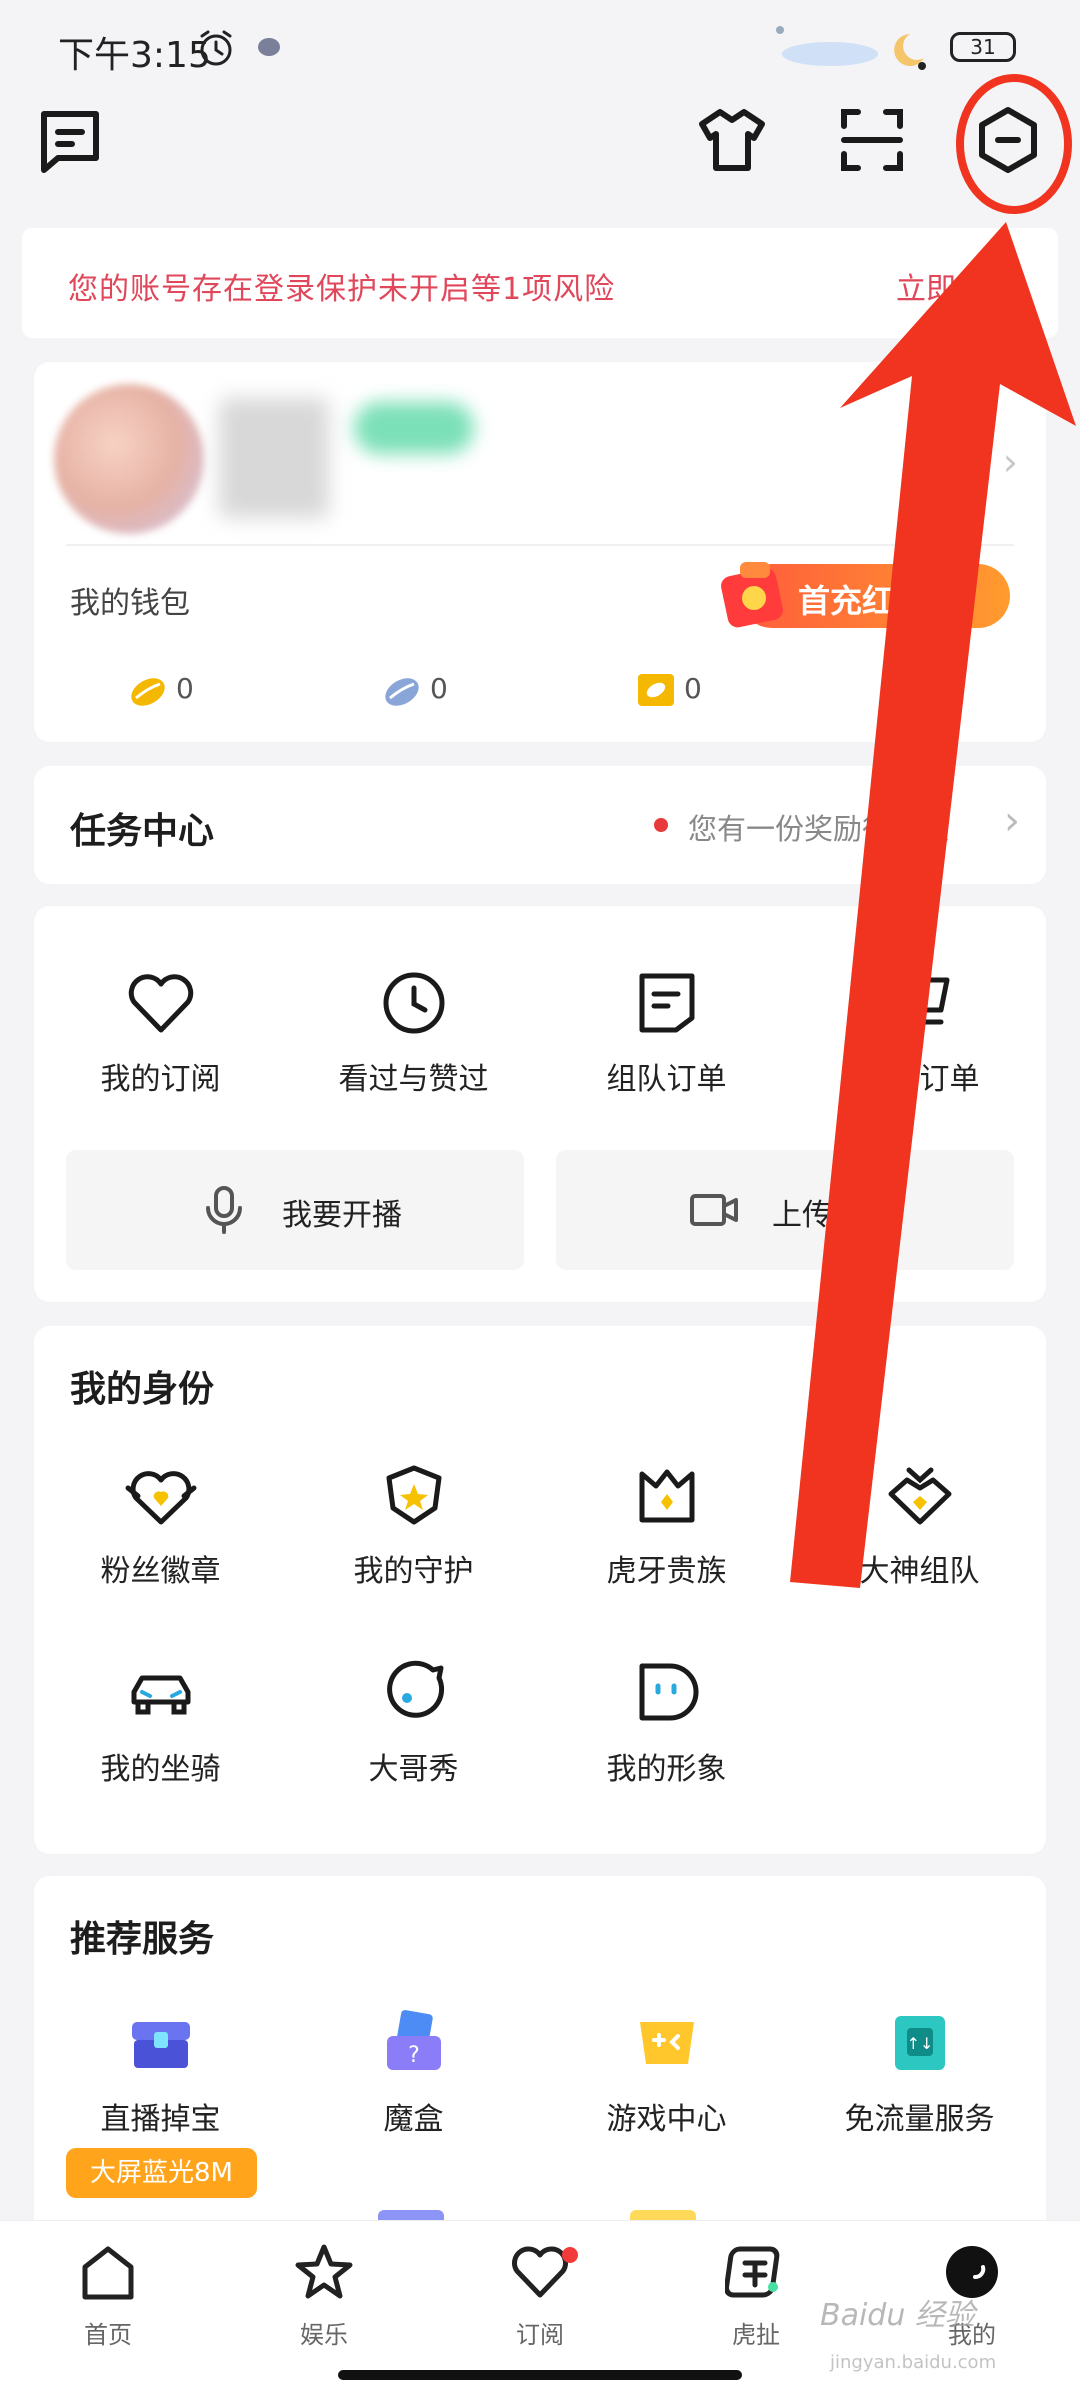 The height and width of the screenshot is (2400, 1080). What do you see at coordinates (540, 545) in the screenshot?
I see `divider` at bounding box center [540, 545].